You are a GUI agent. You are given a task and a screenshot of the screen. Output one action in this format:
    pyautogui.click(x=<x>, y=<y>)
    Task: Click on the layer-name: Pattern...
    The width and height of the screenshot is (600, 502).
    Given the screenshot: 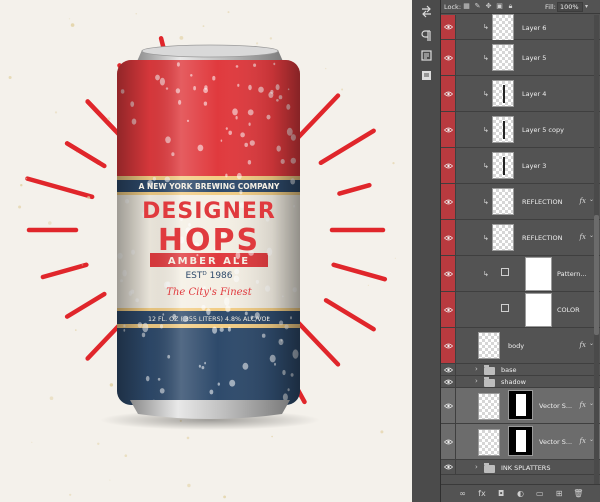 What is the action you would take?
    pyautogui.click(x=572, y=274)
    